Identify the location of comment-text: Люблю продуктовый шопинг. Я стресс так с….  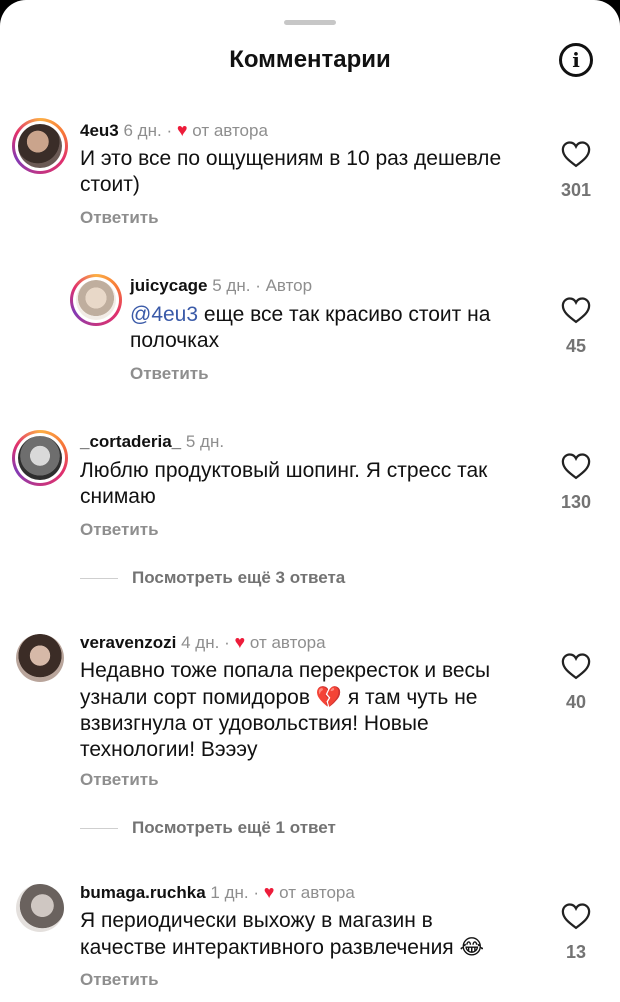
(284, 483).